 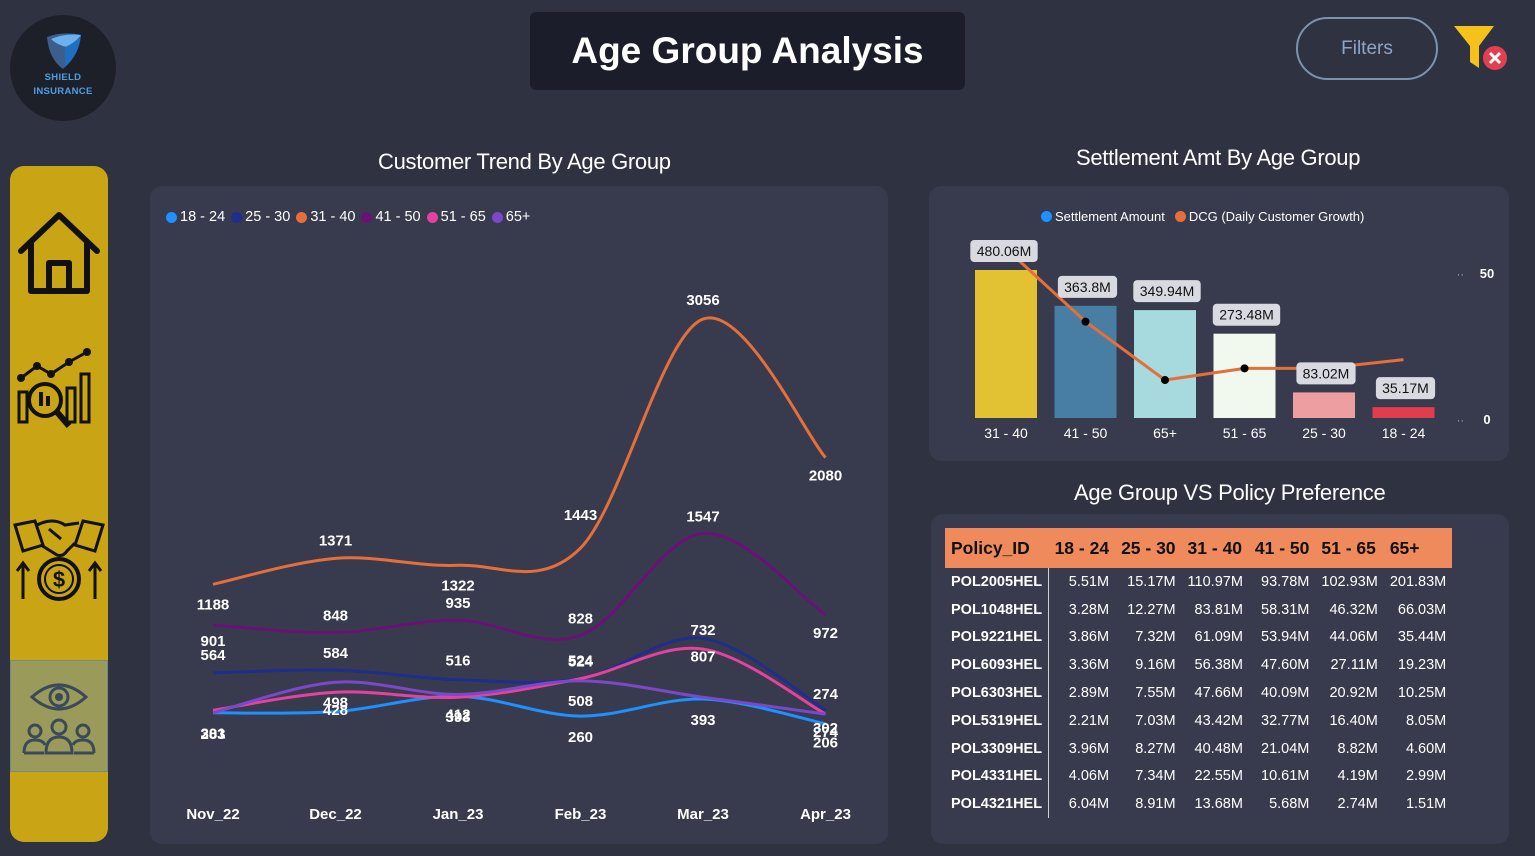 I want to click on x-tick-label: Feb_23, so click(x=581, y=814).